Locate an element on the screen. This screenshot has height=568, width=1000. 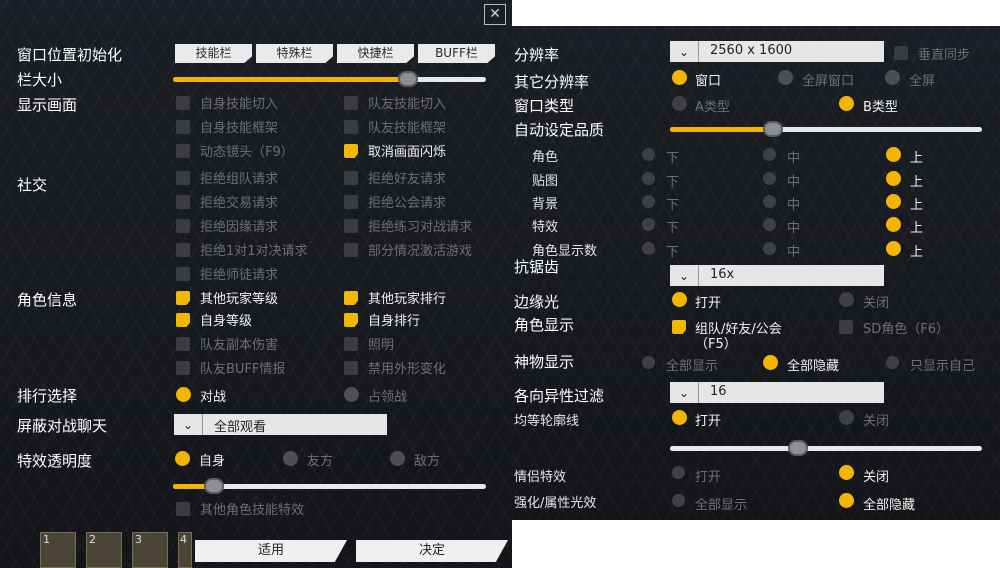
team-skill-cutin-label: 队友技能切入 is located at coordinates (407, 104).